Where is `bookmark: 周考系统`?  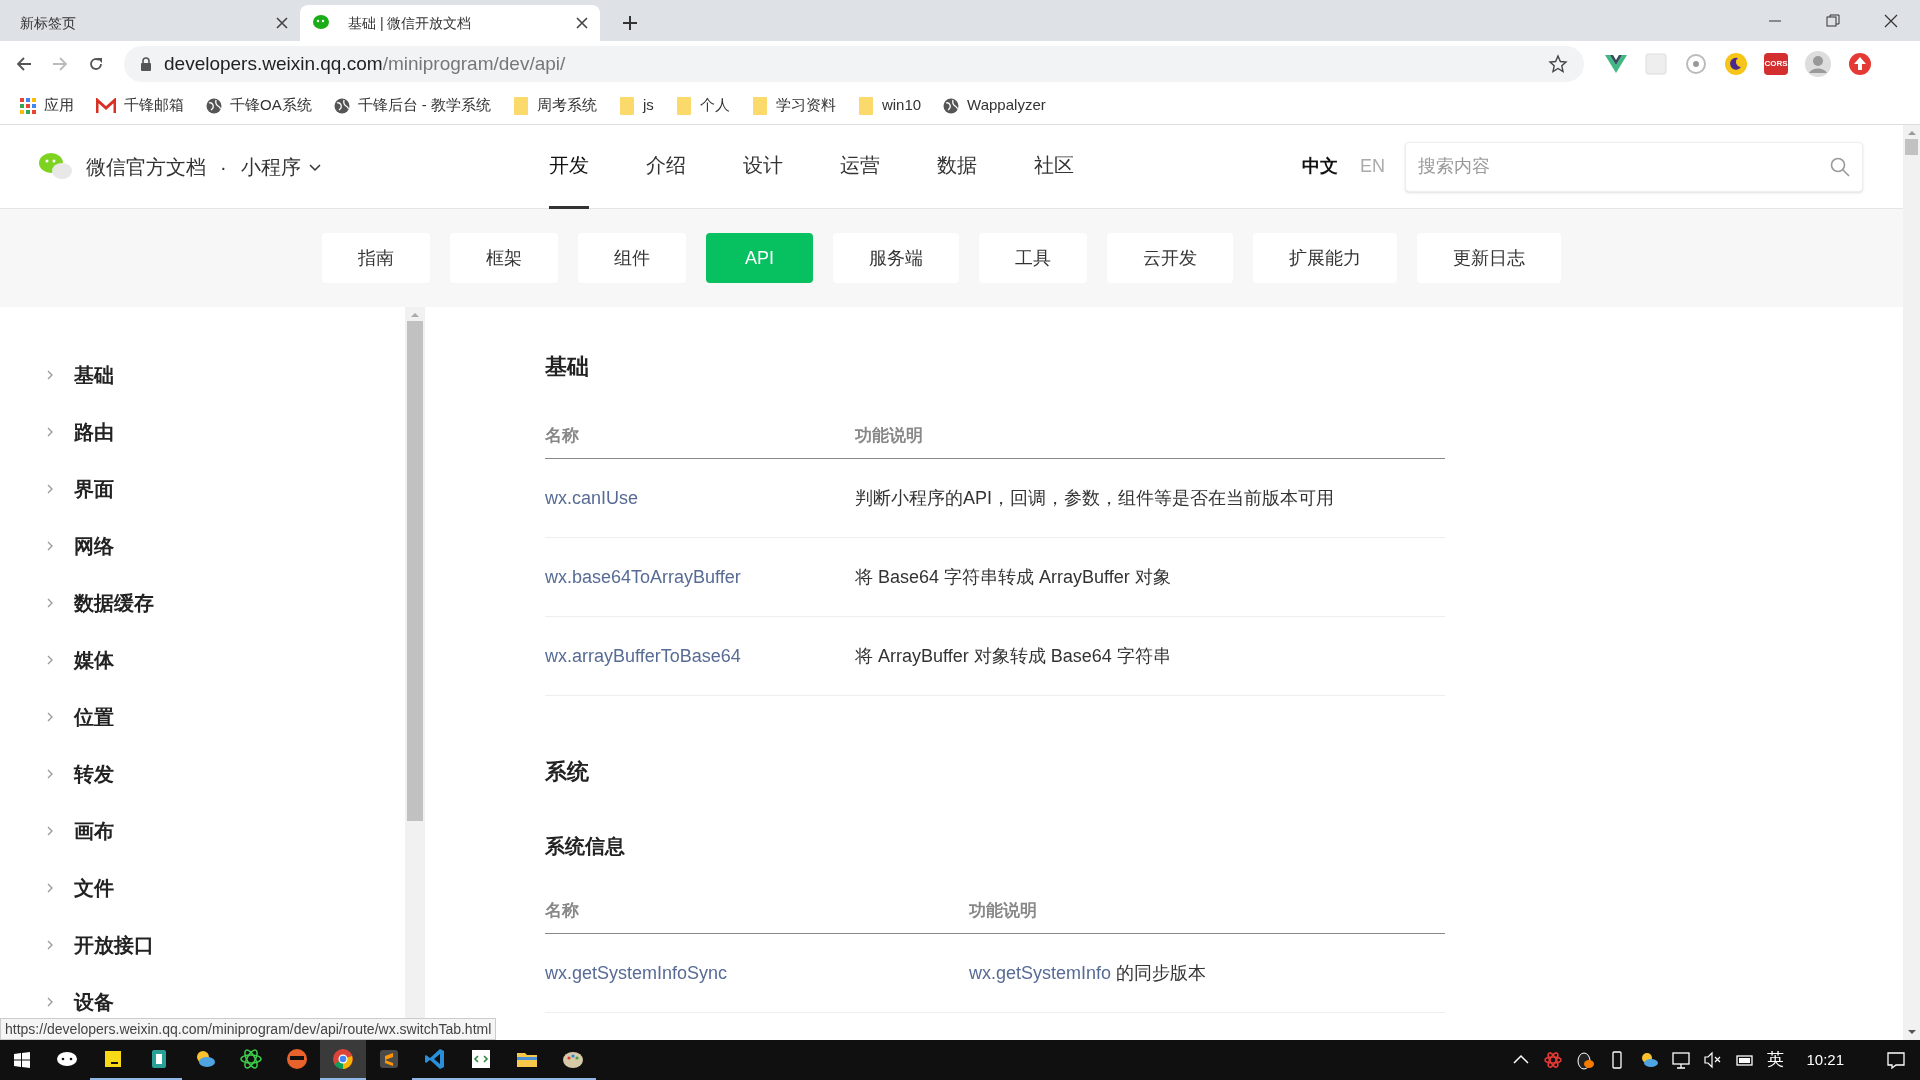 bookmark: 周考系统 is located at coordinates (555, 105).